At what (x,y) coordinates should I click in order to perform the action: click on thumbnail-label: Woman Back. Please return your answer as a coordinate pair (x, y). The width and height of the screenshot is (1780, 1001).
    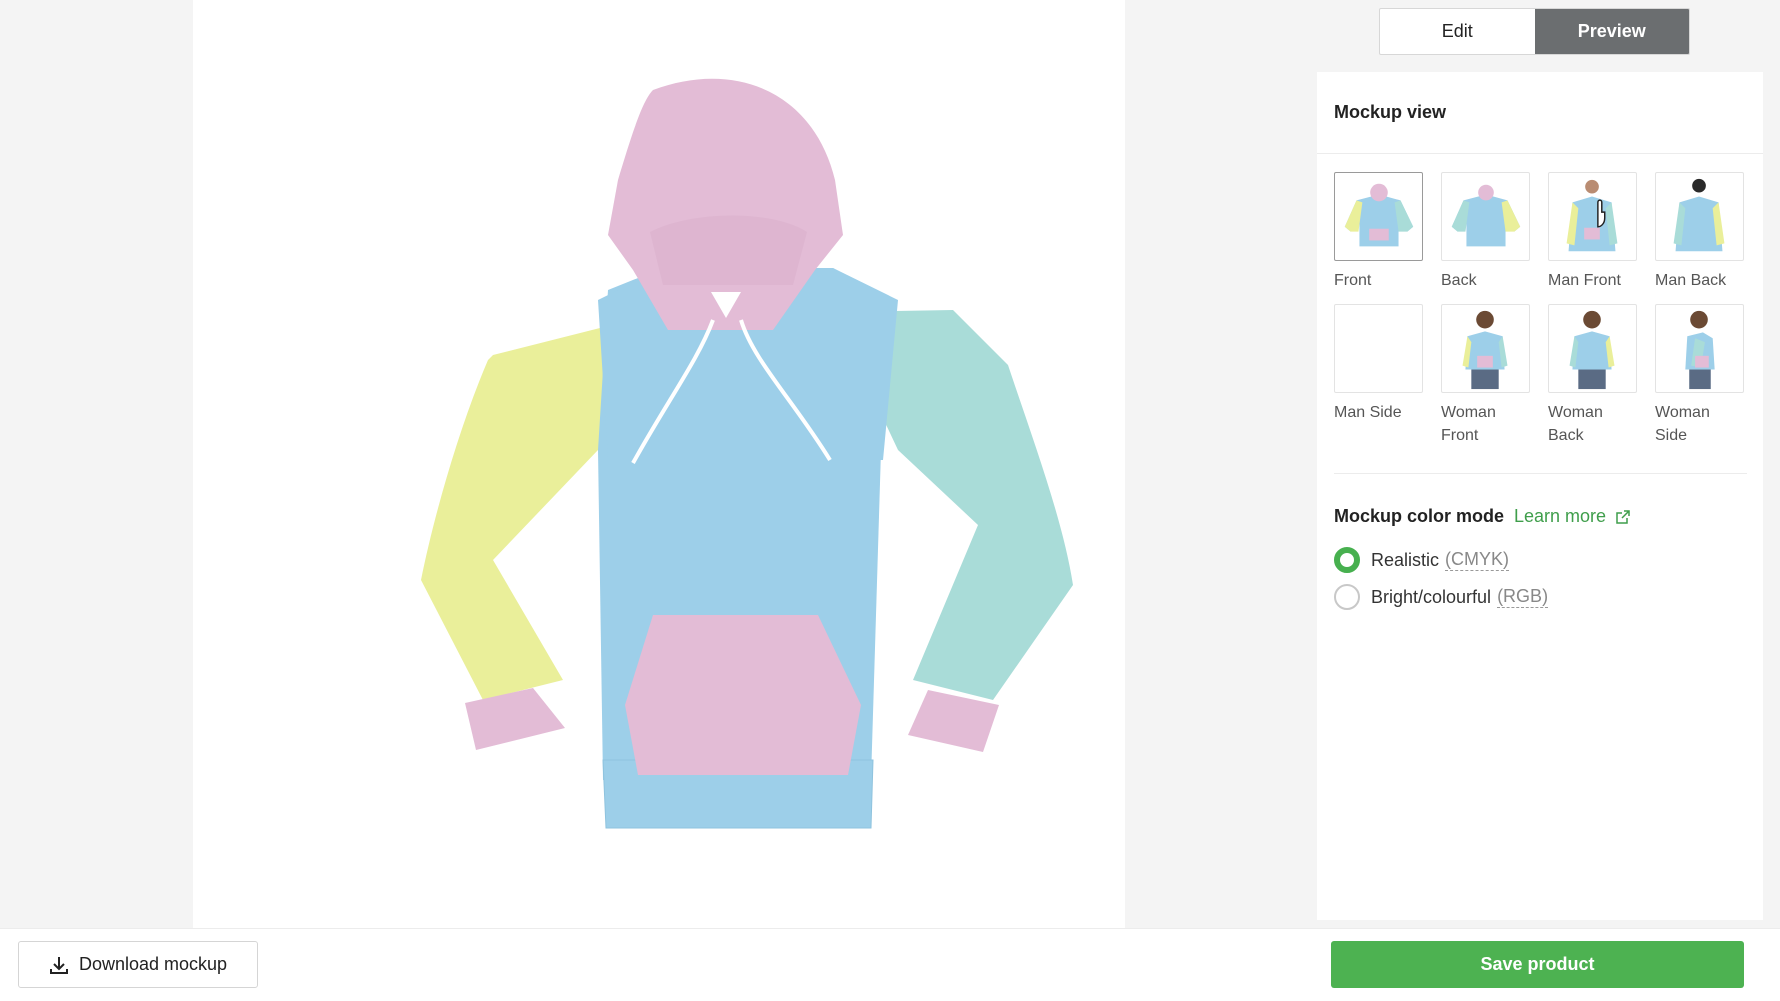
    Looking at the image, I should click on (1575, 424).